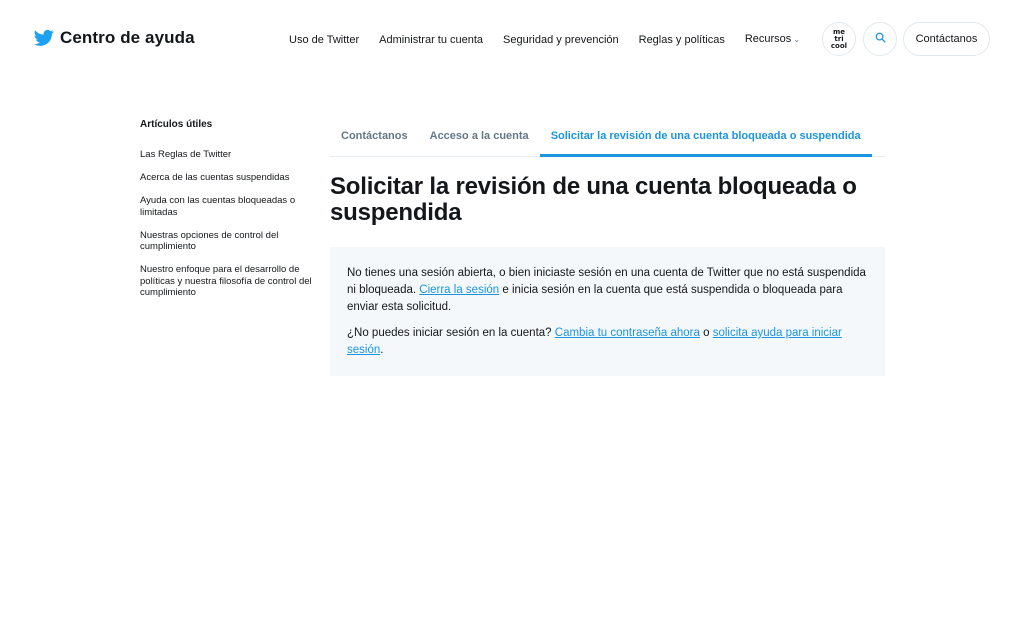 The image size is (1024, 632). I want to click on change-password-link: Cambia tu contraseña ahora, so click(627, 333).